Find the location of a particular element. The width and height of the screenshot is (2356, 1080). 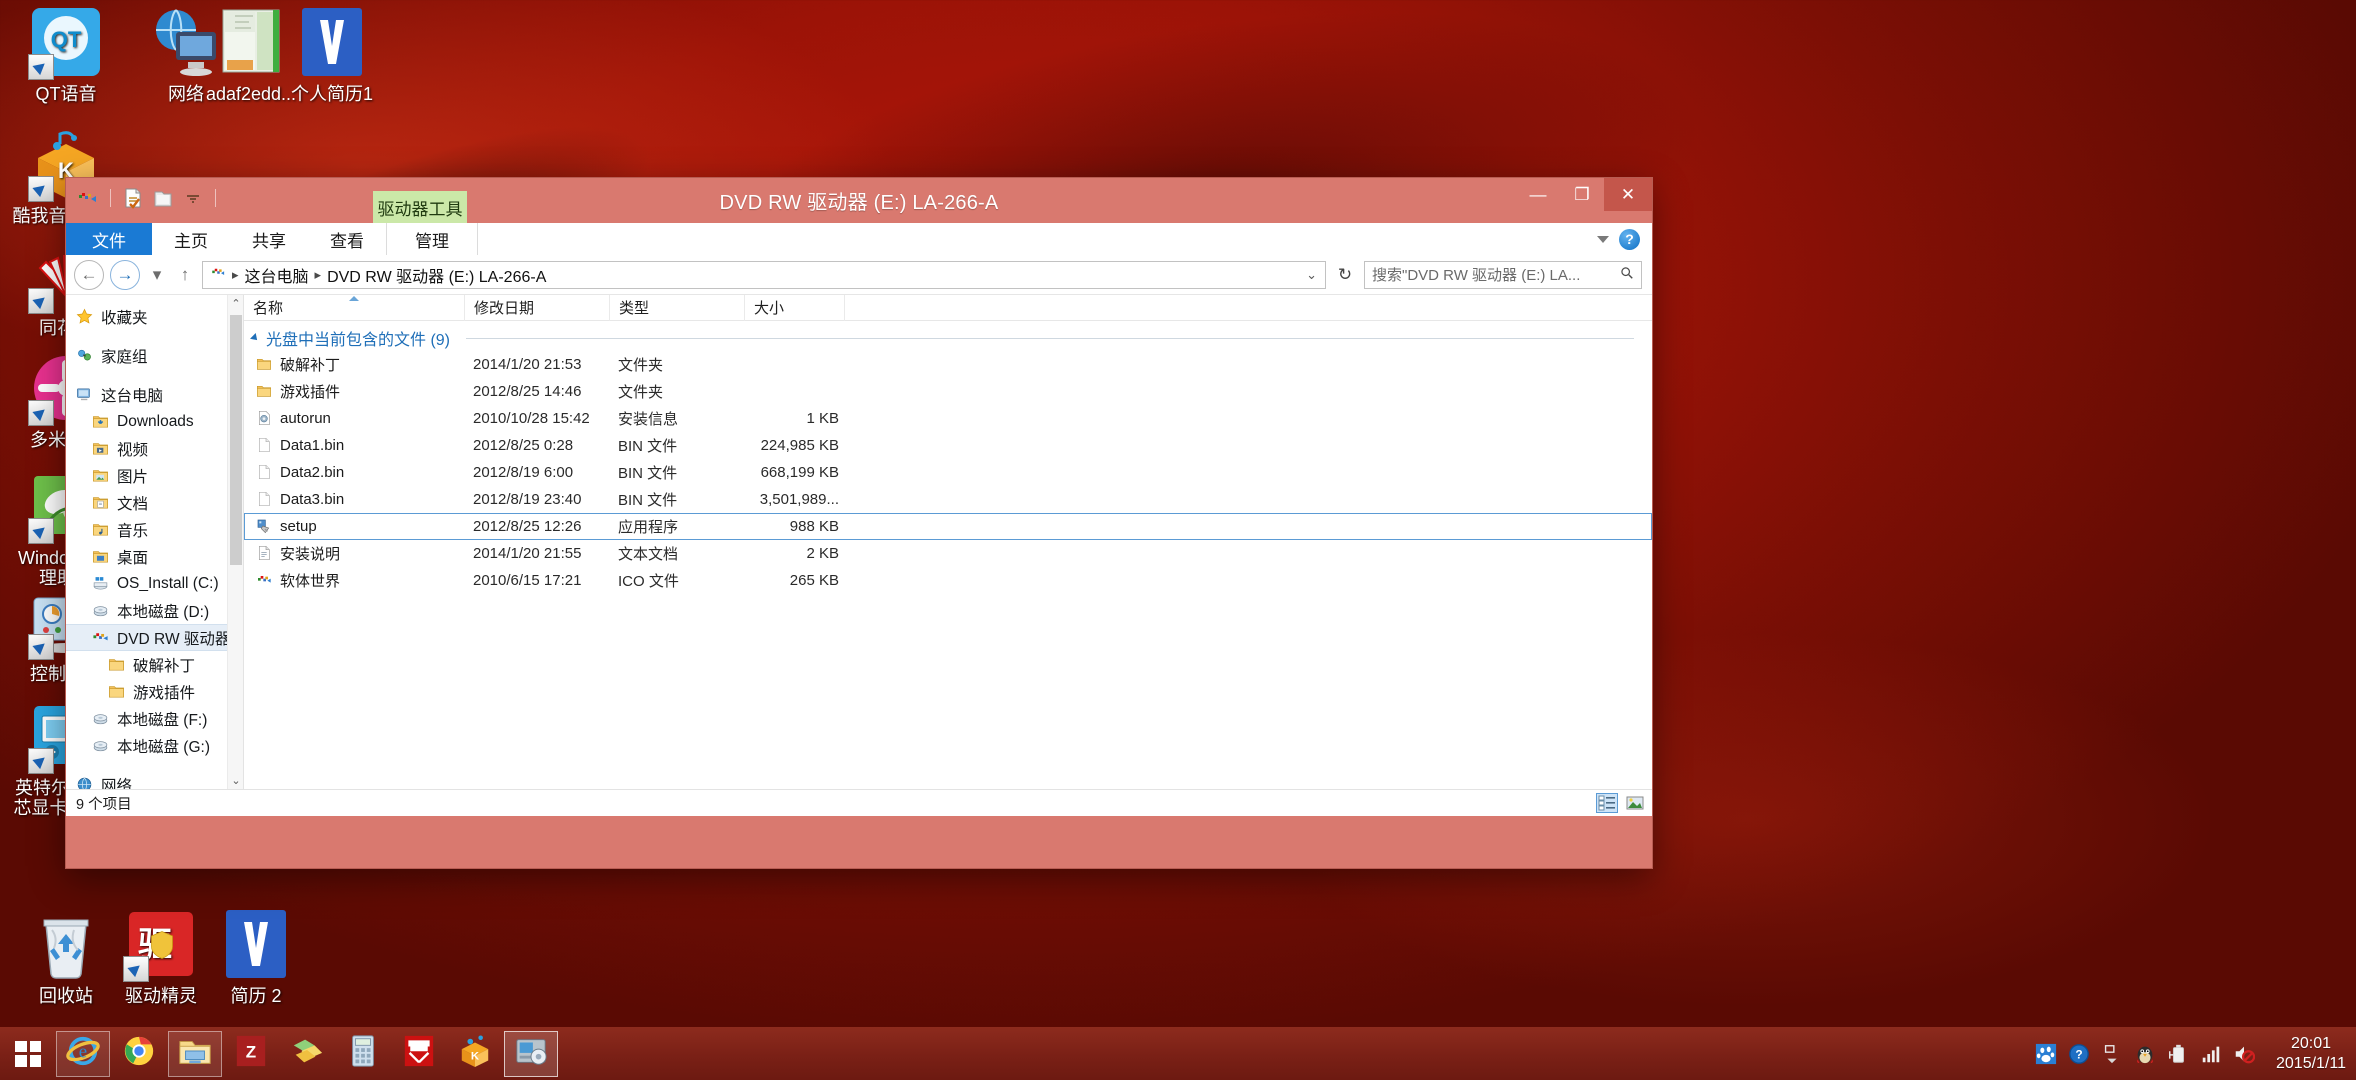

file-name-label: Data3.bin is located at coordinates (312, 499).